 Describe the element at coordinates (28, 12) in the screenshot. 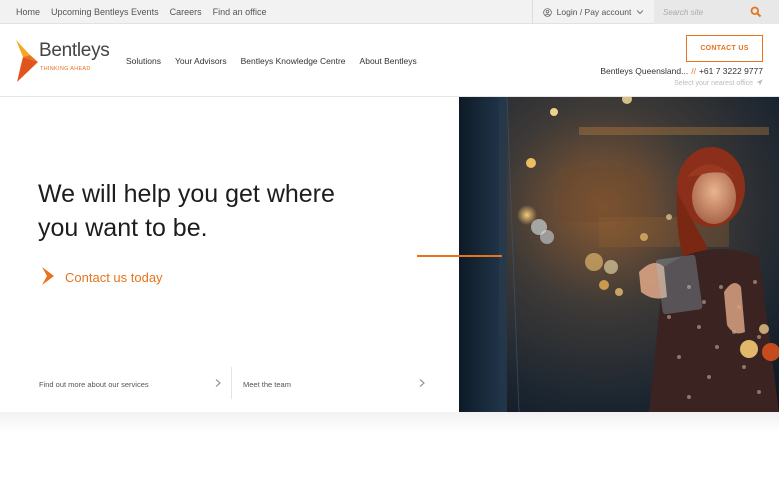

I see `utility-link-home: Home` at that location.